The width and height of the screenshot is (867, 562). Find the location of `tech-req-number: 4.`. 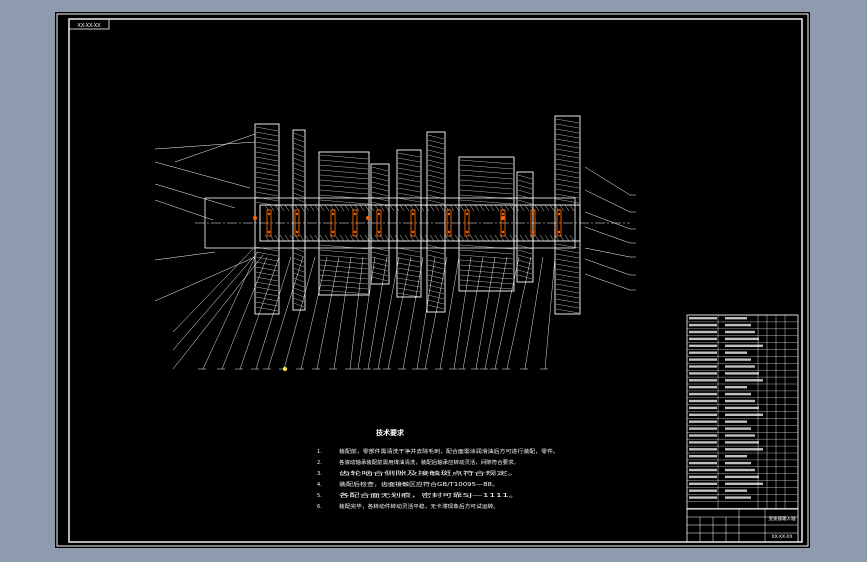

tech-req-number: 4. is located at coordinates (319, 485).